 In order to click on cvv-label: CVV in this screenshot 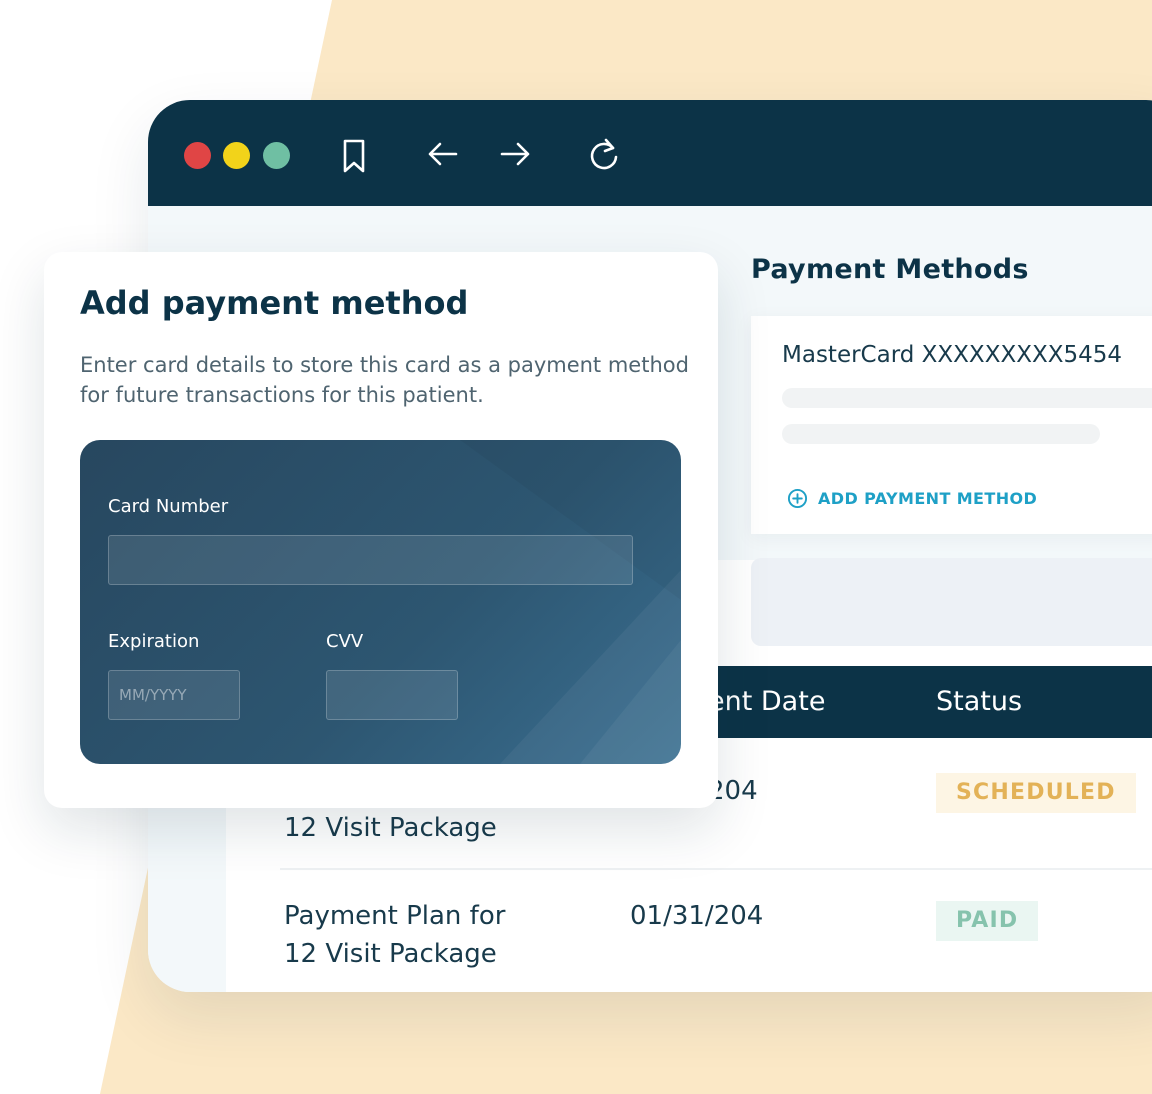, I will do `click(345, 641)`.